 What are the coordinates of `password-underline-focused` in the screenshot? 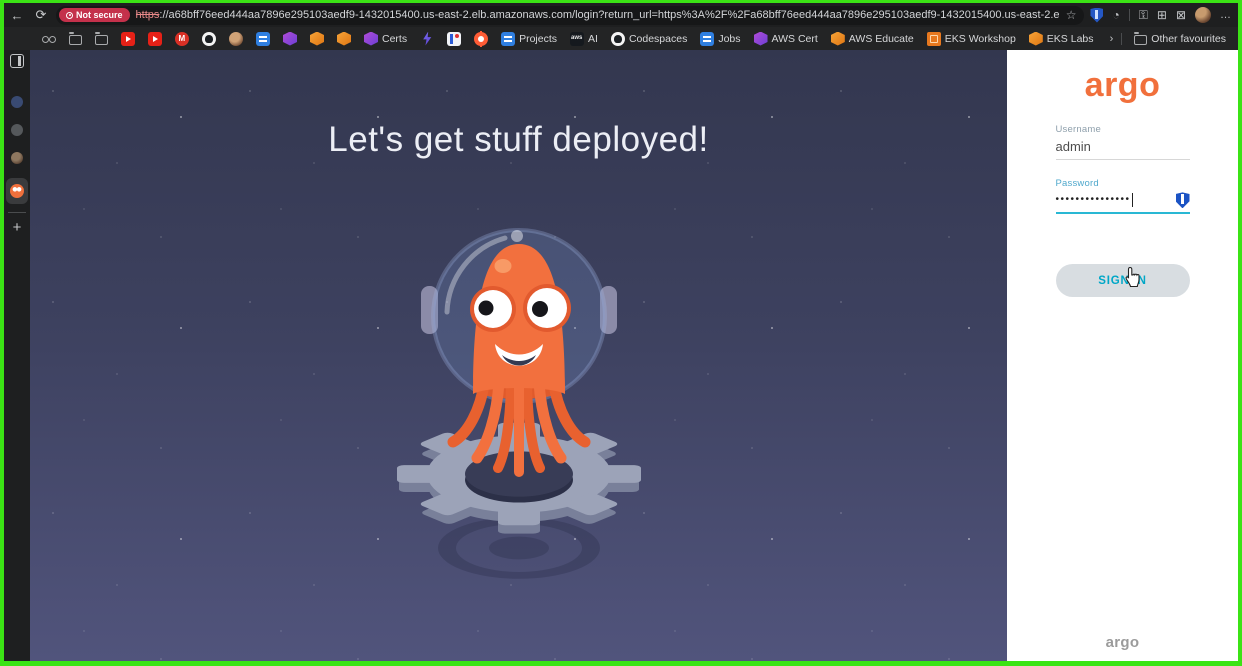 It's located at (1122, 213).